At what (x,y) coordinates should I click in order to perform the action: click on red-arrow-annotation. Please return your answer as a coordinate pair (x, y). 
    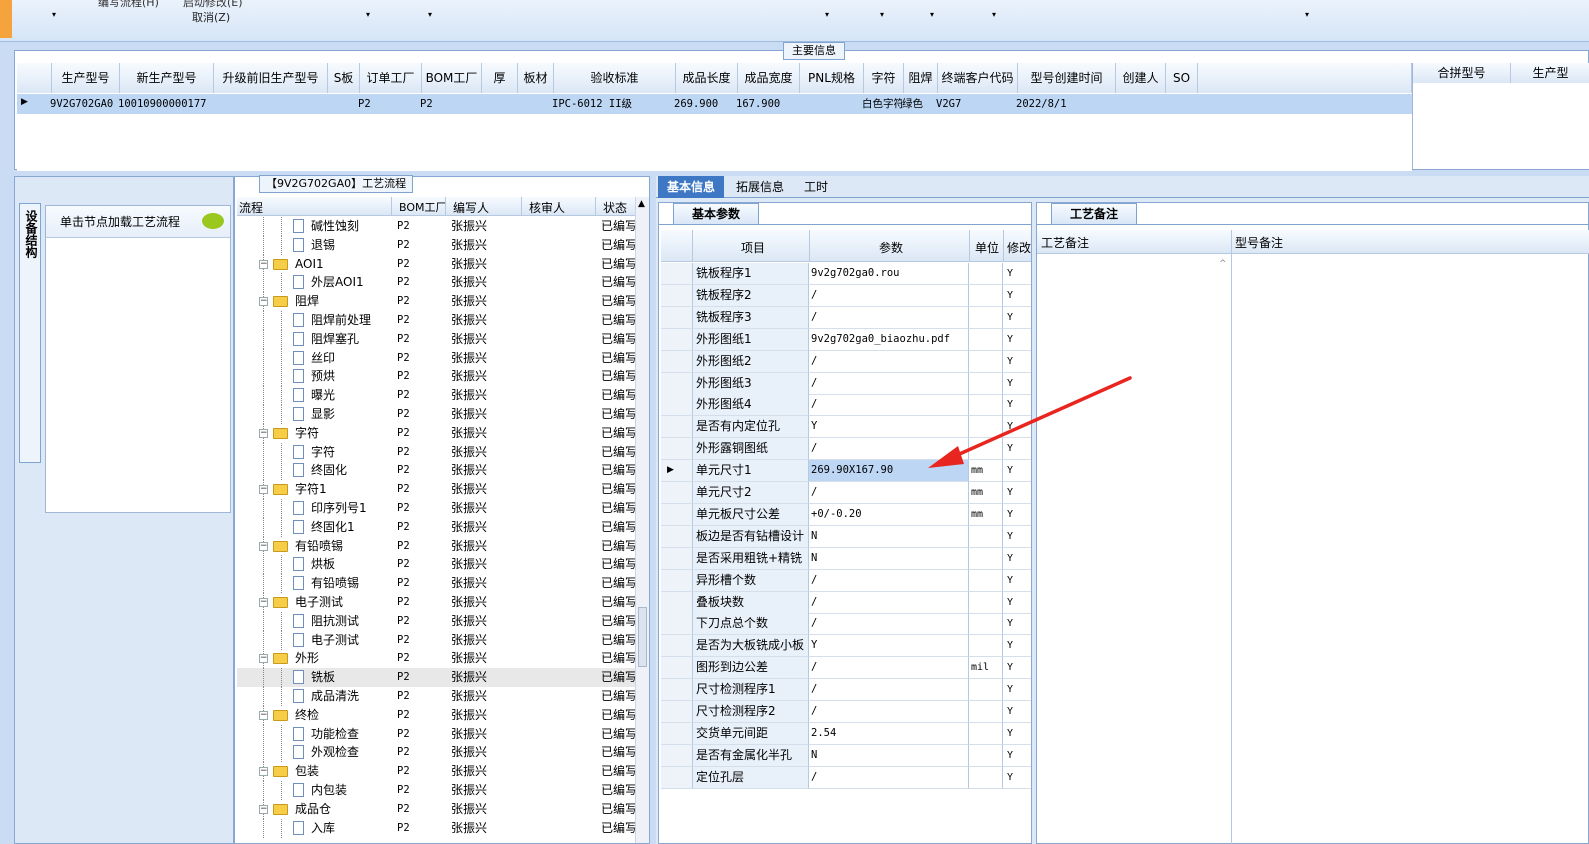
    Looking at the image, I should click on (1030, 422).